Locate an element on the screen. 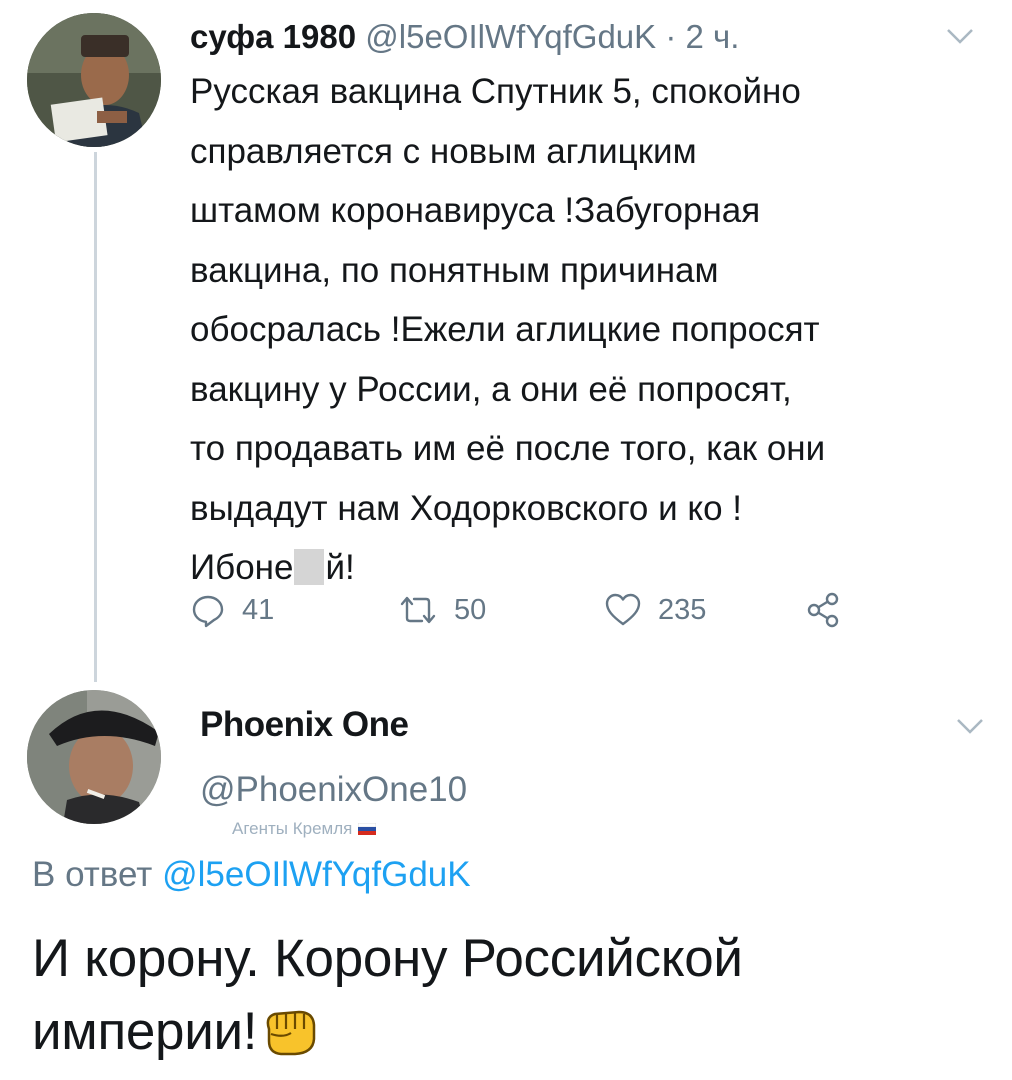 This screenshot has height=1080, width=1012. russian-flag-icon is located at coordinates (367, 829).